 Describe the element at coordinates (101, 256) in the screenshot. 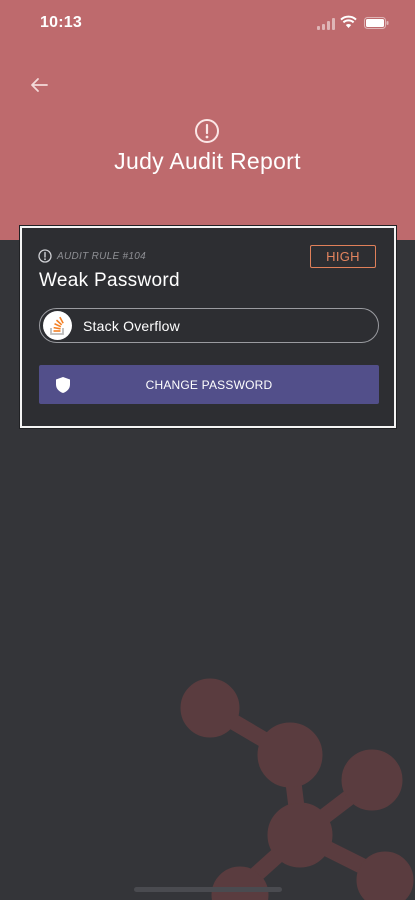

I see `audit-rule-label: AUDIT RULE #104` at that location.